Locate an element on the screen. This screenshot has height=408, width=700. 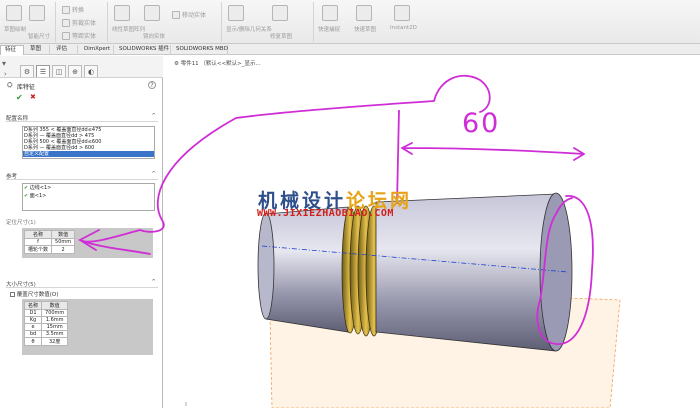
watermark-url: WWW.JIXIEZHAOBIAO.COM is located at coordinates (325, 213).